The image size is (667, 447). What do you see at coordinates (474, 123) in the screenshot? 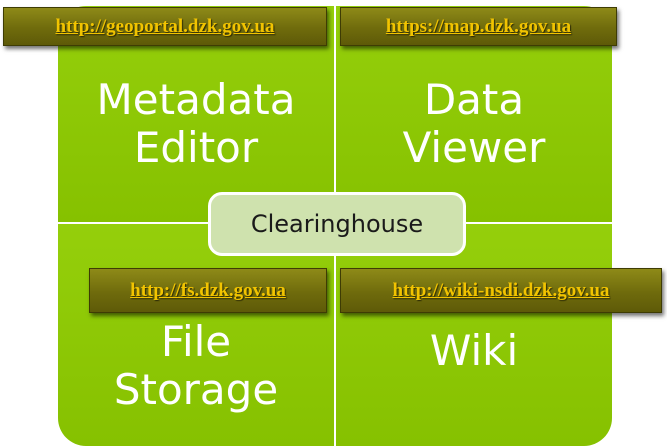
I see `data-viewer-label: Data Viewer` at bounding box center [474, 123].